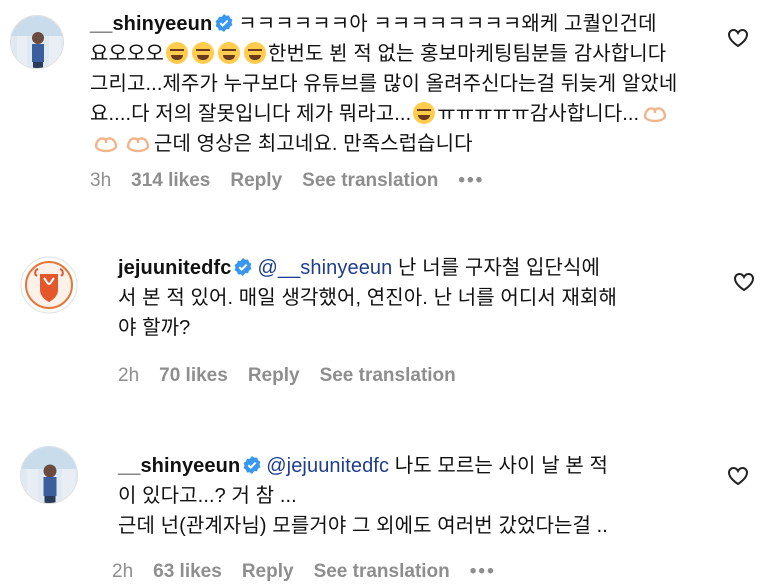 The image size is (762, 586). I want to click on mention-link: @jejuunitedfc, so click(327, 466).